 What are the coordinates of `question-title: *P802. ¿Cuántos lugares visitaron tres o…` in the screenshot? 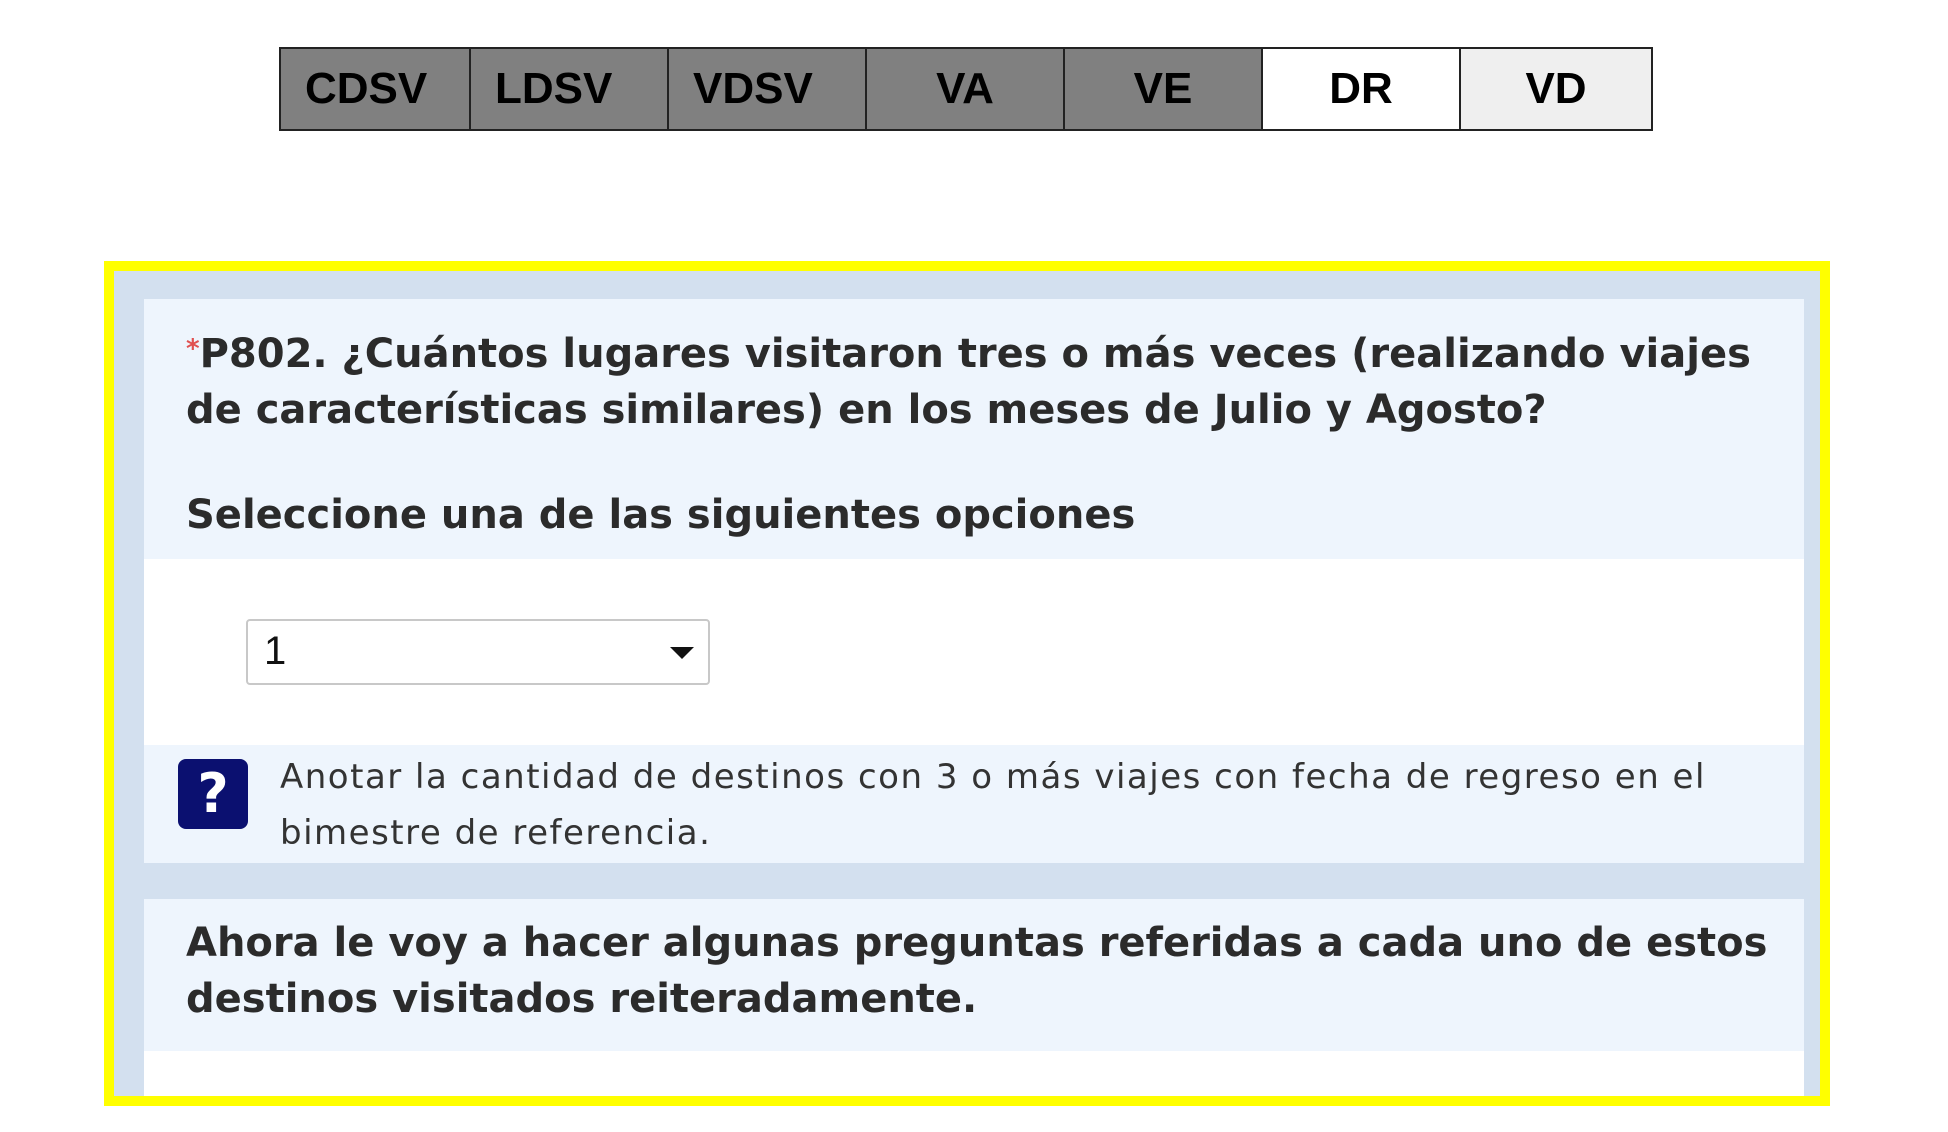 It's located at (986, 379).